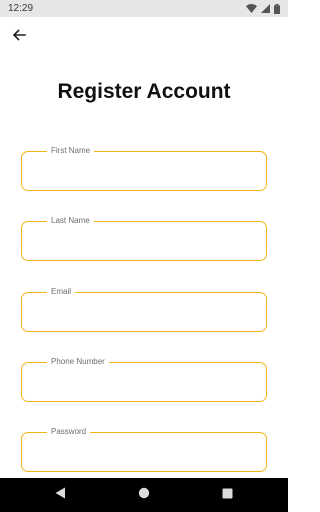 The height and width of the screenshot is (512, 320). I want to click on email-label: Email, so click(61, 292).